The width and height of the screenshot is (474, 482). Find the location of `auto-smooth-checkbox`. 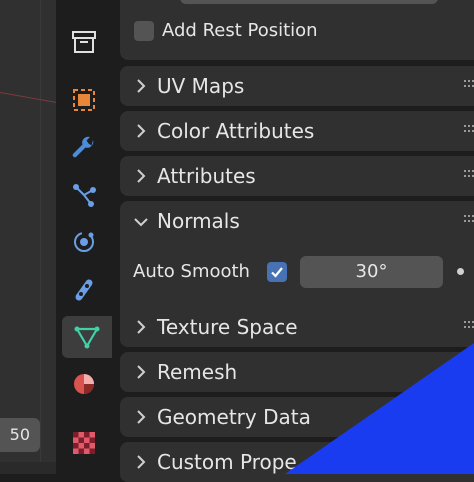

auto-smooth-checkbox is located at coordinates (277, 272).